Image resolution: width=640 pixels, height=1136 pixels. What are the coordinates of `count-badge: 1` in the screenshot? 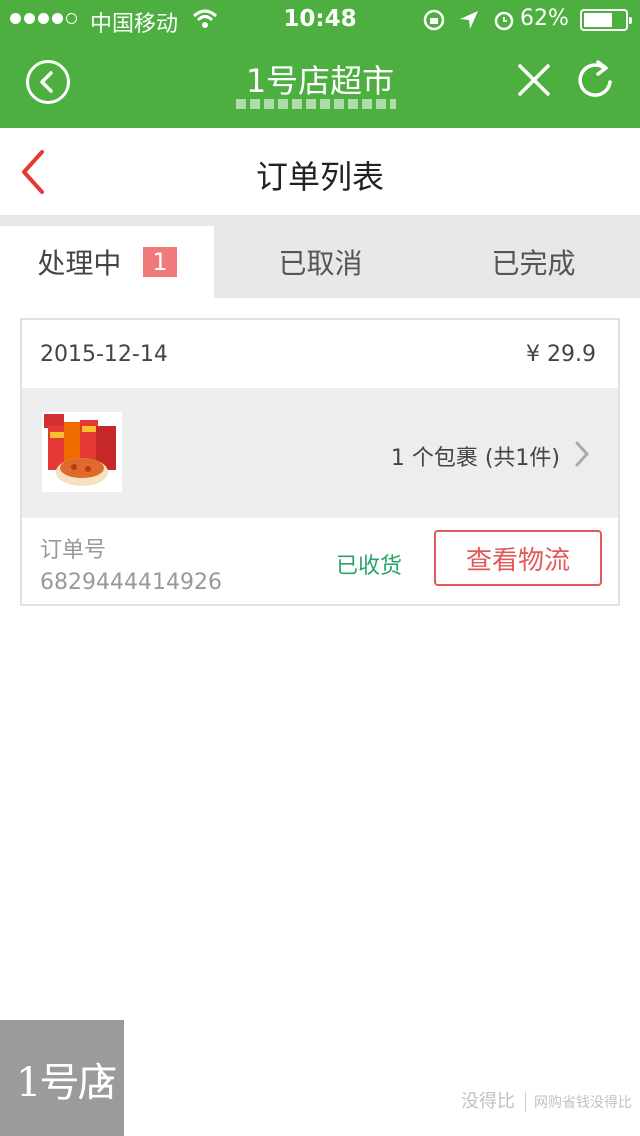 It's located at (160, 262).